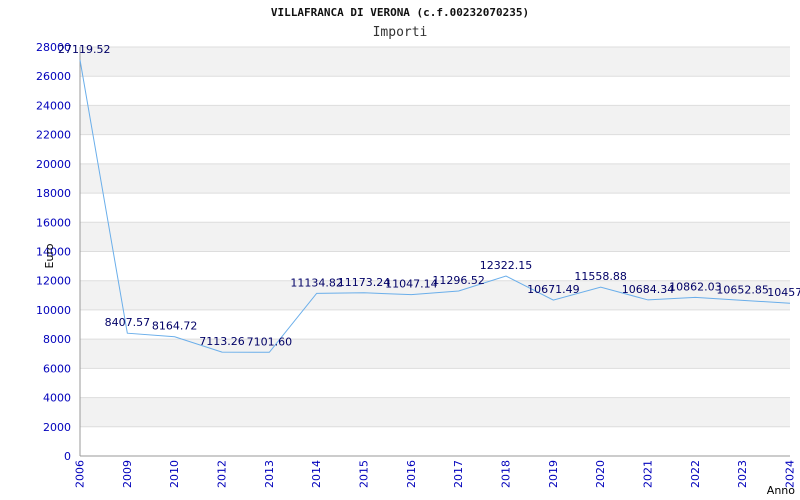 Image resolution: width=800 pixels, height=500 pixels. Describe the element at coordinates (53, 76) in the screenshot. I see `y-tick-label: 26000` at that location.